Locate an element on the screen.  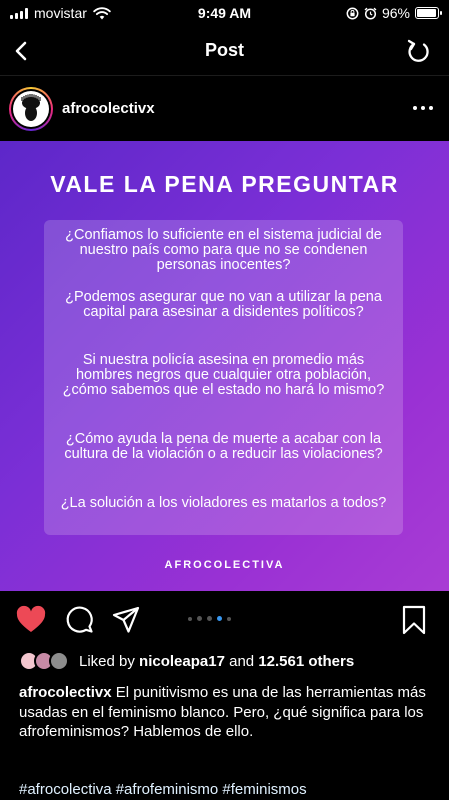
heart-filled-icon is located at coordinates (31, 620).